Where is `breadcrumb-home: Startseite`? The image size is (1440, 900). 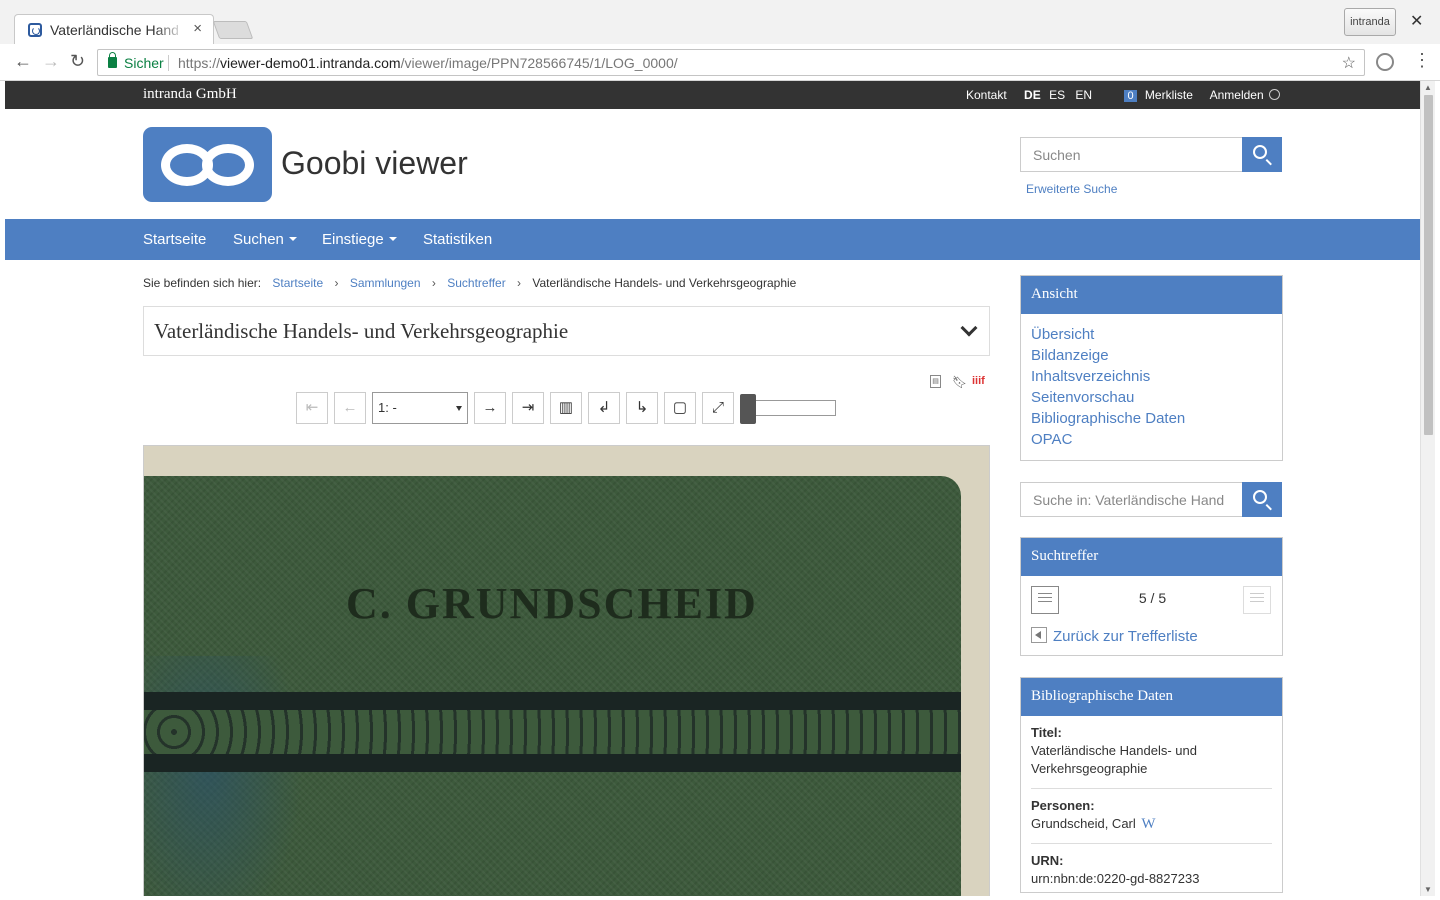
breadcrumb-home: Startseite is located at coordinates (297, 283).